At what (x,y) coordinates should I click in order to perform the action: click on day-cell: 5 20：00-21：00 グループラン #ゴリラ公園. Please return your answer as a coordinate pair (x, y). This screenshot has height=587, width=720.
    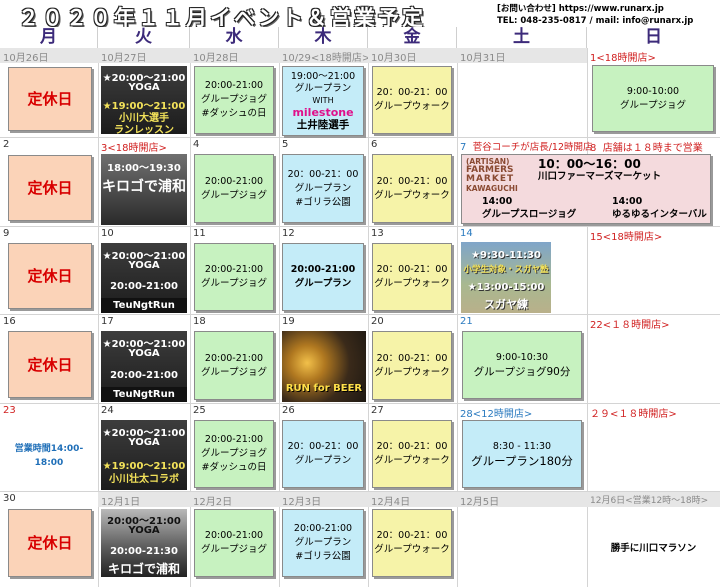
    Looking at the image, I should click on (323, 182).